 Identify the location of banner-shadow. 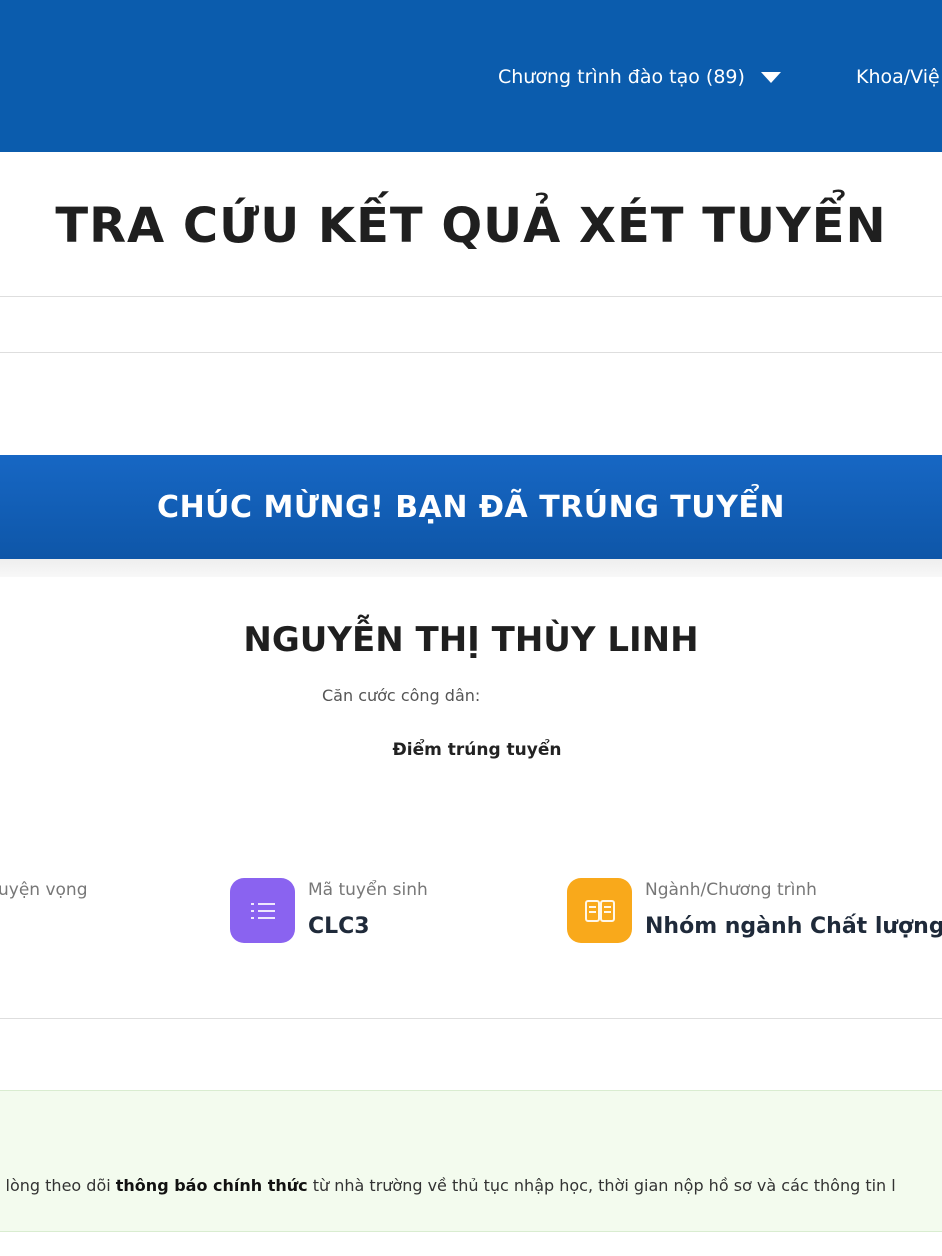
(471, 568).